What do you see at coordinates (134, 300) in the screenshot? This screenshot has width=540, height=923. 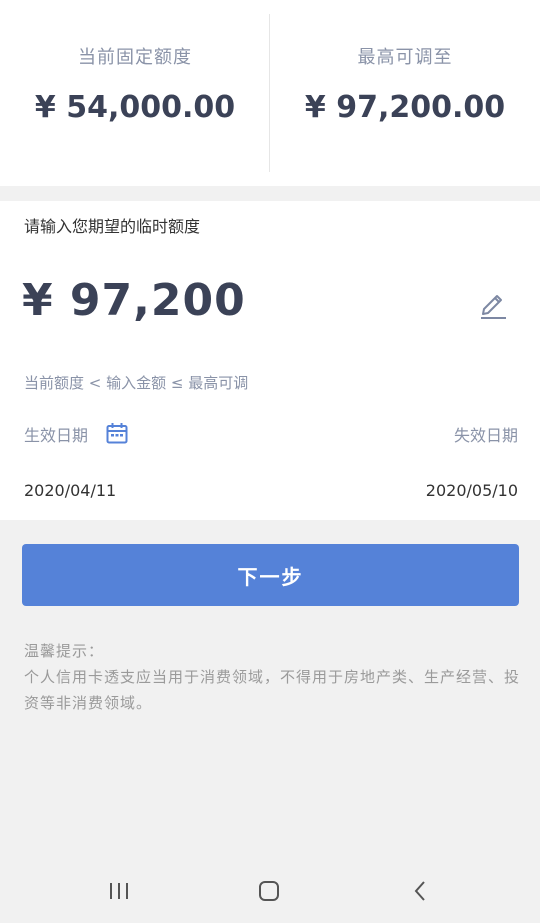 I see `amount-input: ¥ 97,200` at bounding box center [134, 300].